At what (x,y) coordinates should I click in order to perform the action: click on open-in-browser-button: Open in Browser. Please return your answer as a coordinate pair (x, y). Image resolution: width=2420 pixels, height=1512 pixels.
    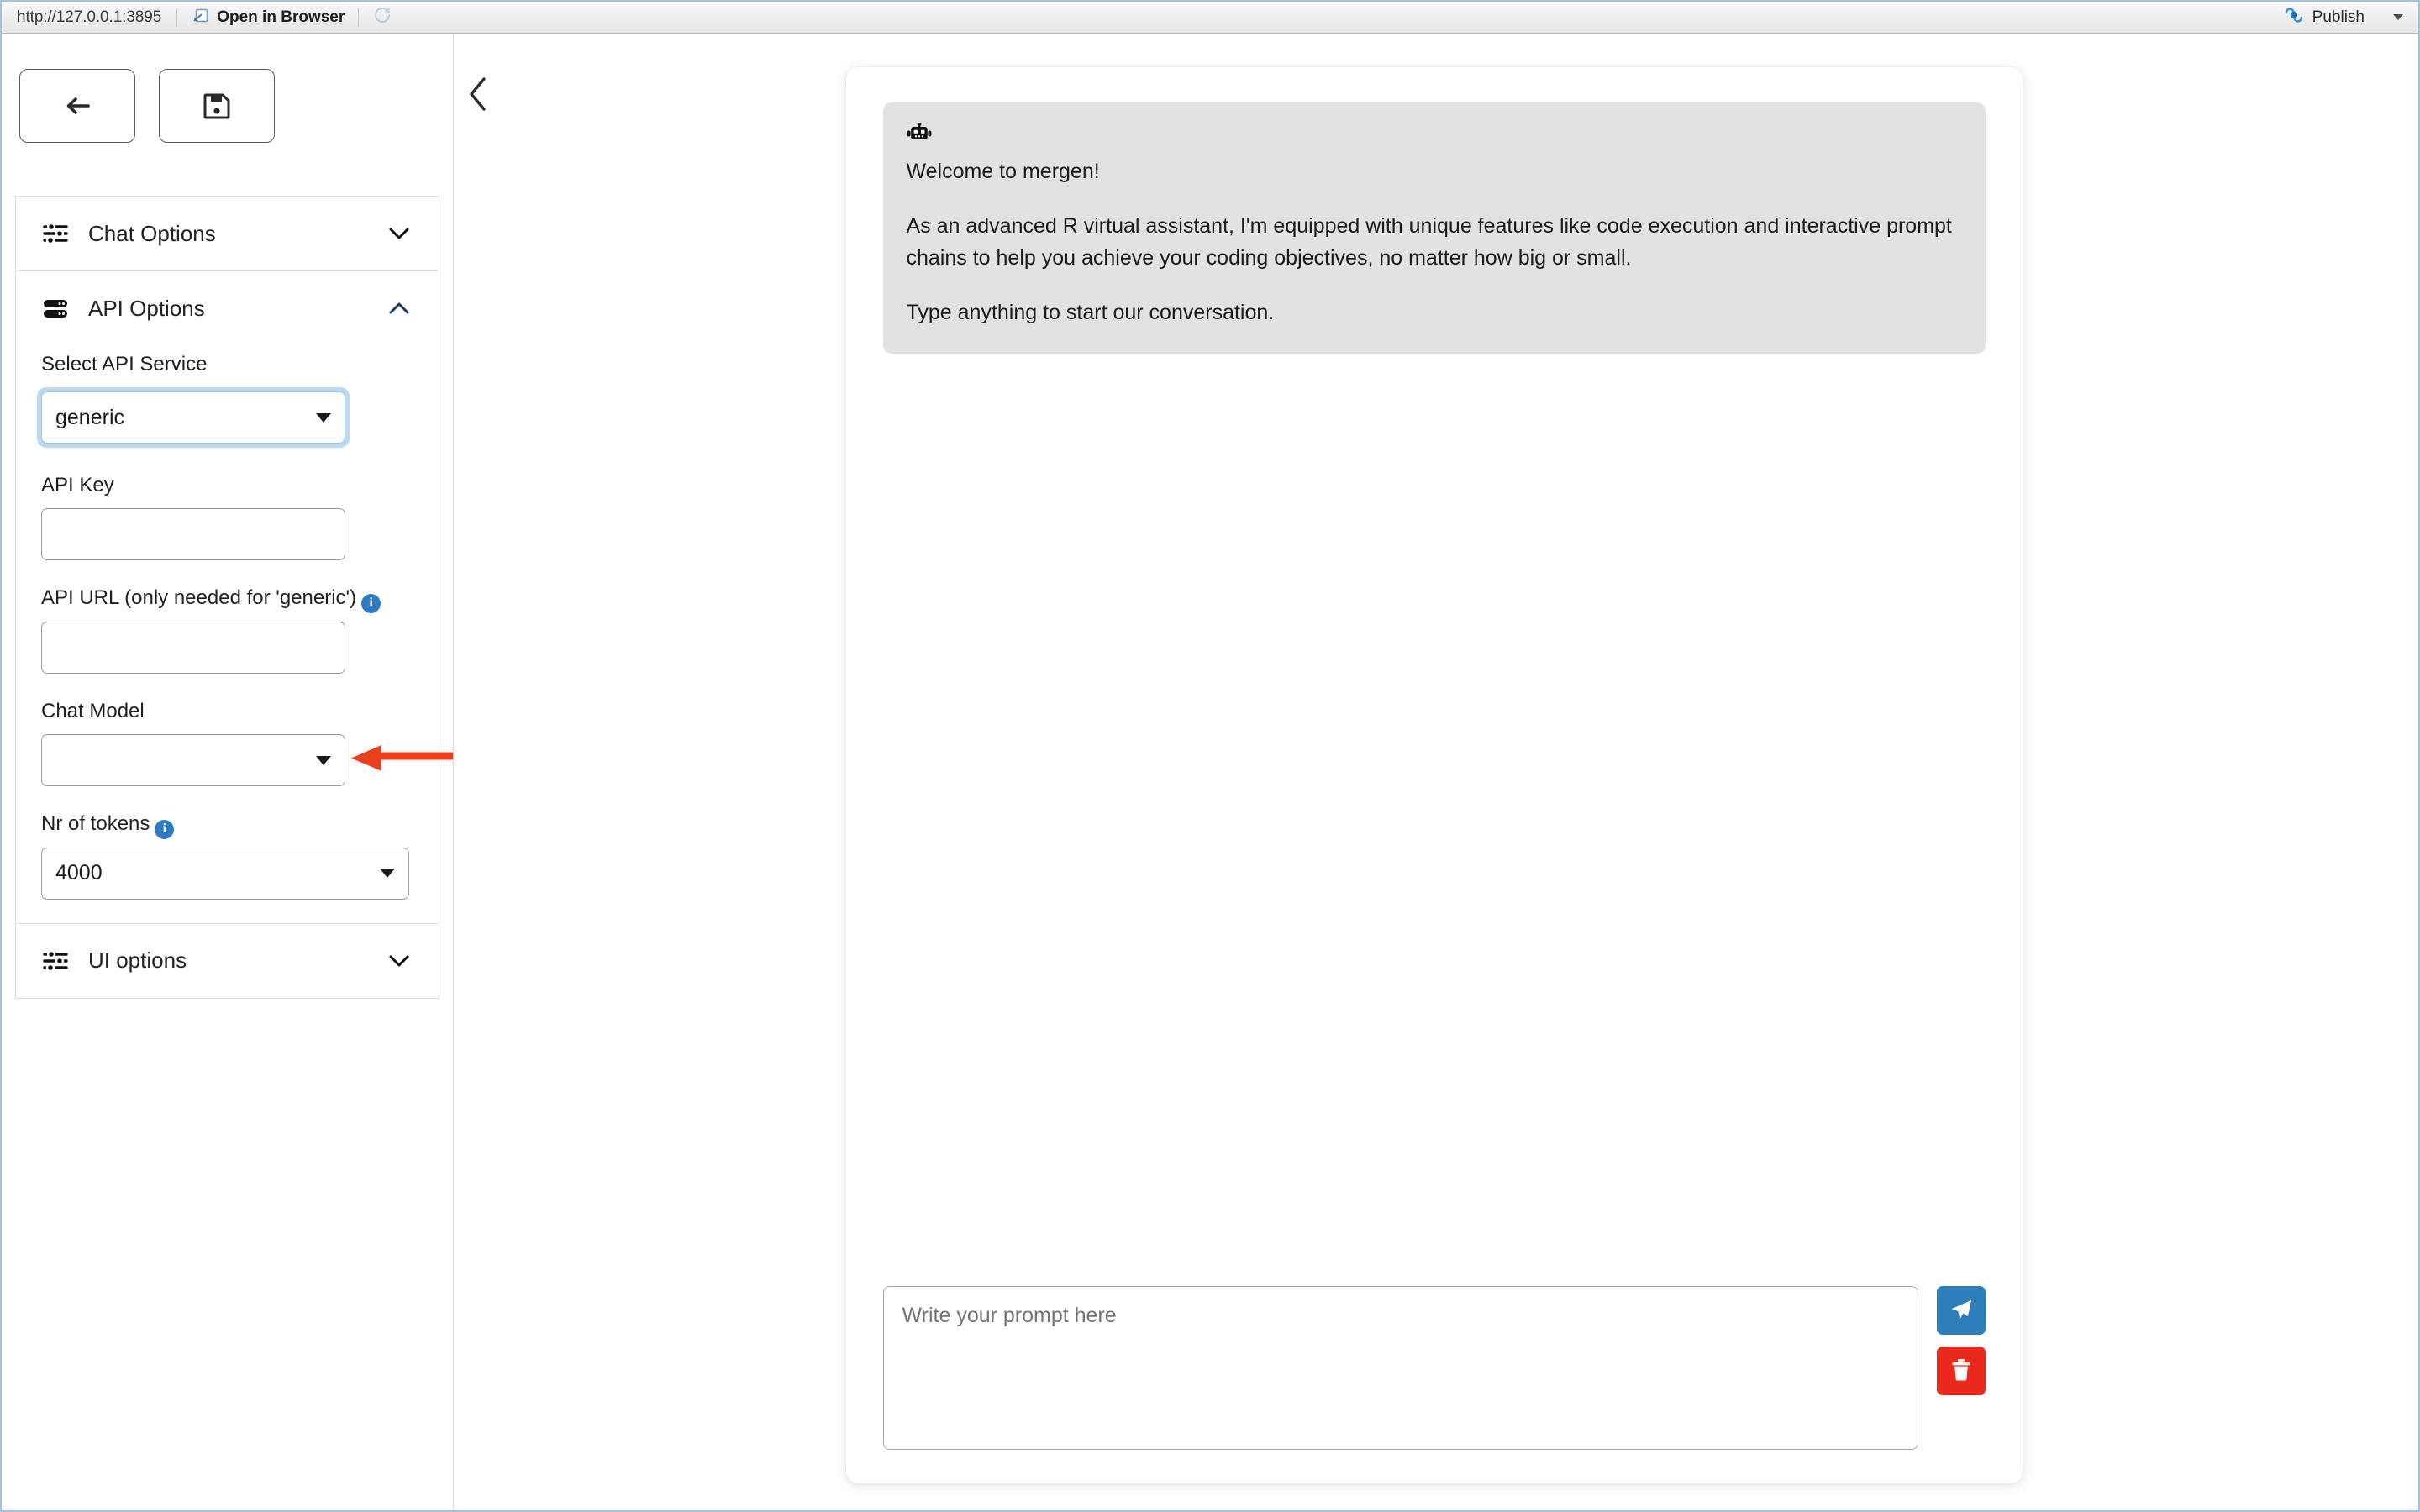
    Looking at the image, I should click on (268, 17).